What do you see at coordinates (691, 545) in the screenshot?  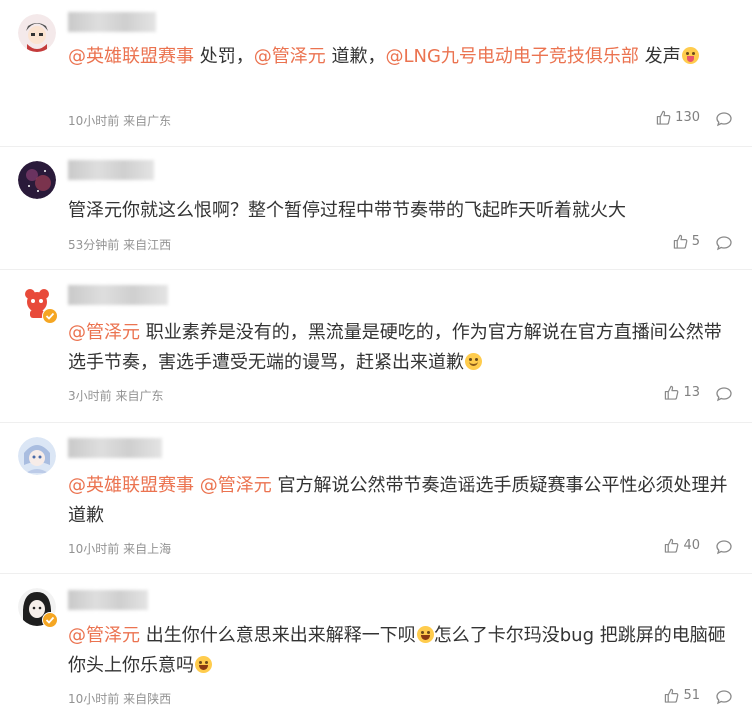 I see `like-count: 40` at bounding box center [691, 545].